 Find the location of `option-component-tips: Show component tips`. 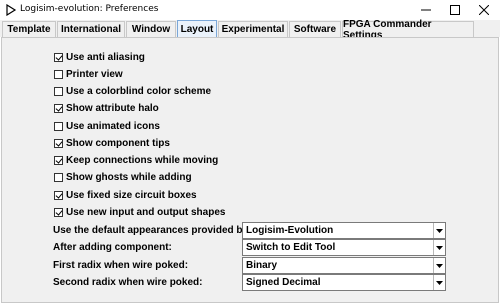

option-component-tips: Show component tips is located at coordinates (112, 143).